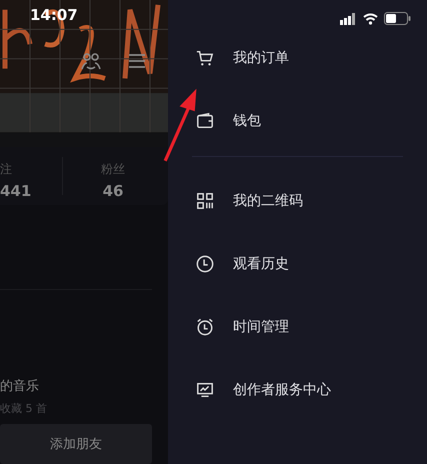  Describe the element at coordinates (205, 121) in the screenshot. I see `wallet-icon` at that location.